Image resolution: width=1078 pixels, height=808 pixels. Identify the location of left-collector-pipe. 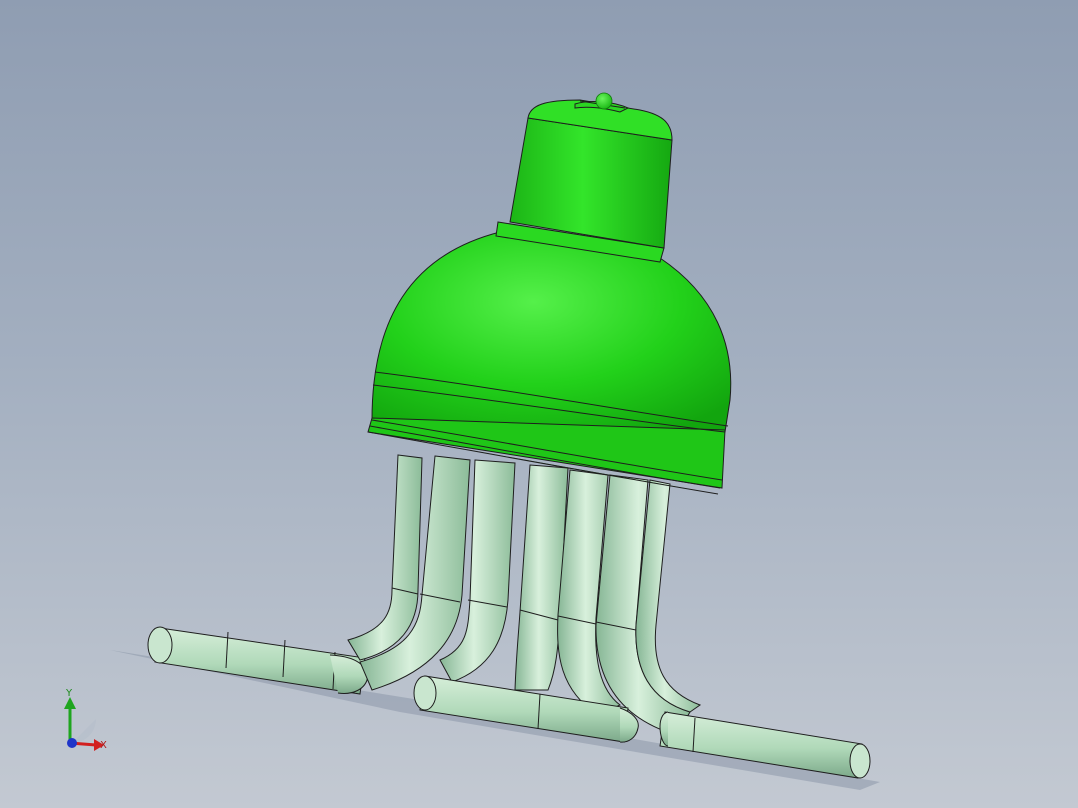
(258, 660).